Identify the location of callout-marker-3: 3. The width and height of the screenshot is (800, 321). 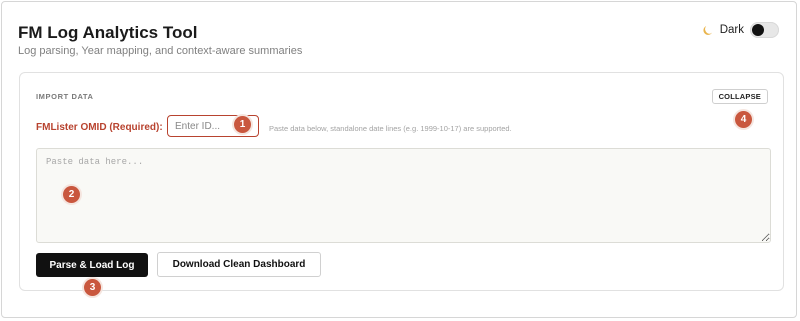
(92, 287).